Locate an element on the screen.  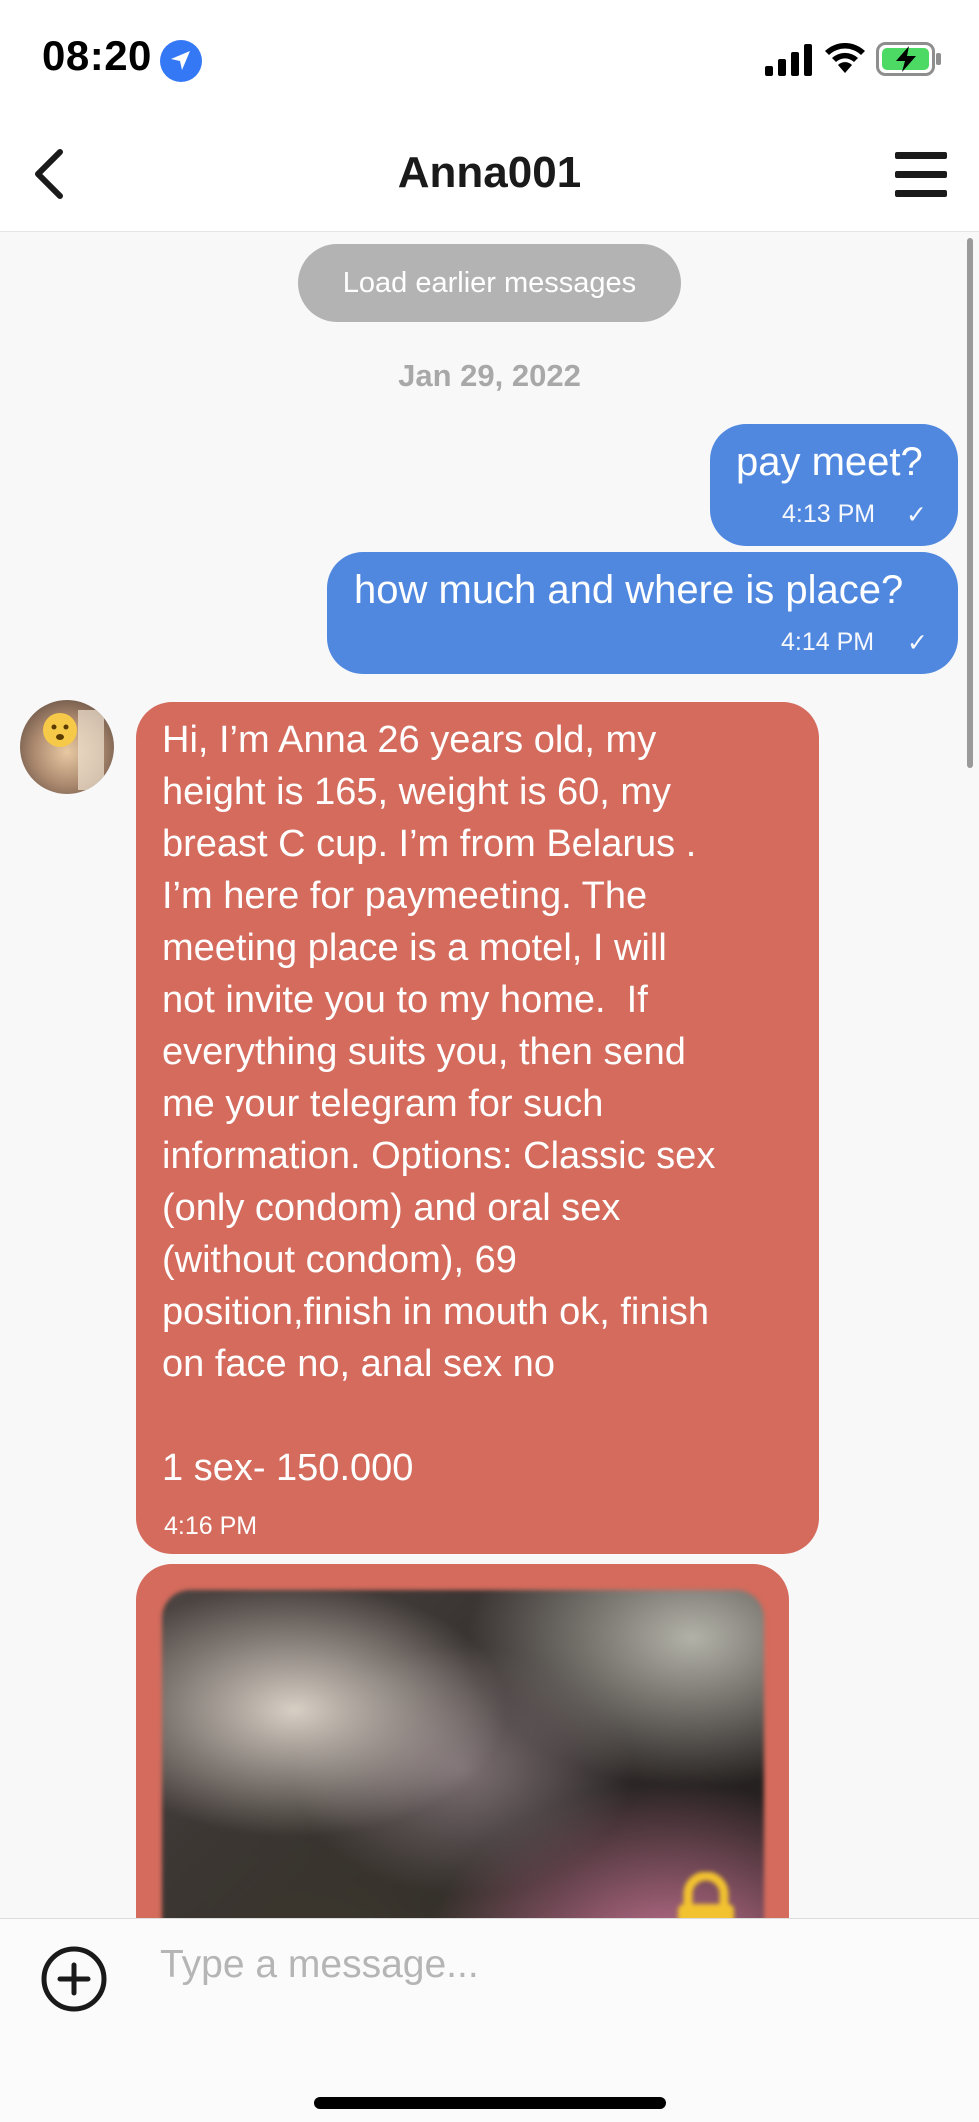
date-separator: Jan 29, 2022 is located at coordinates (489, 375).